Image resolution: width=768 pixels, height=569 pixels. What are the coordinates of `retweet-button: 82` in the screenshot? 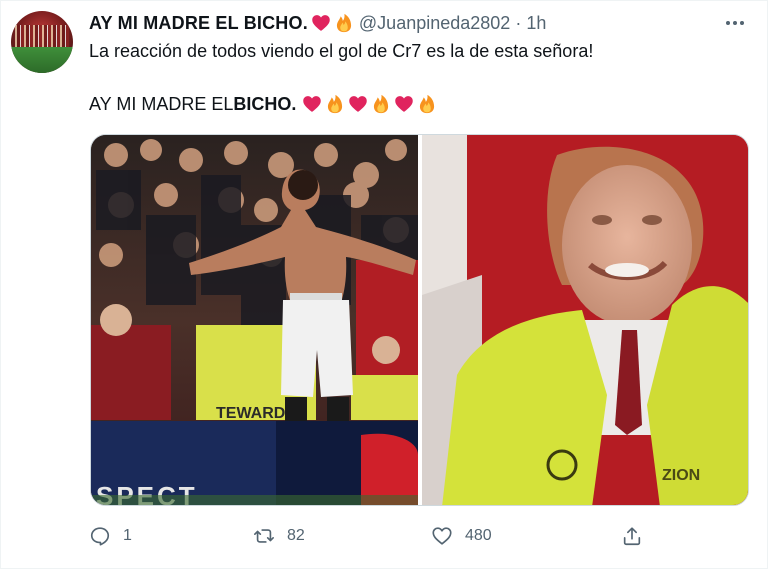 It's located at (279, 536).